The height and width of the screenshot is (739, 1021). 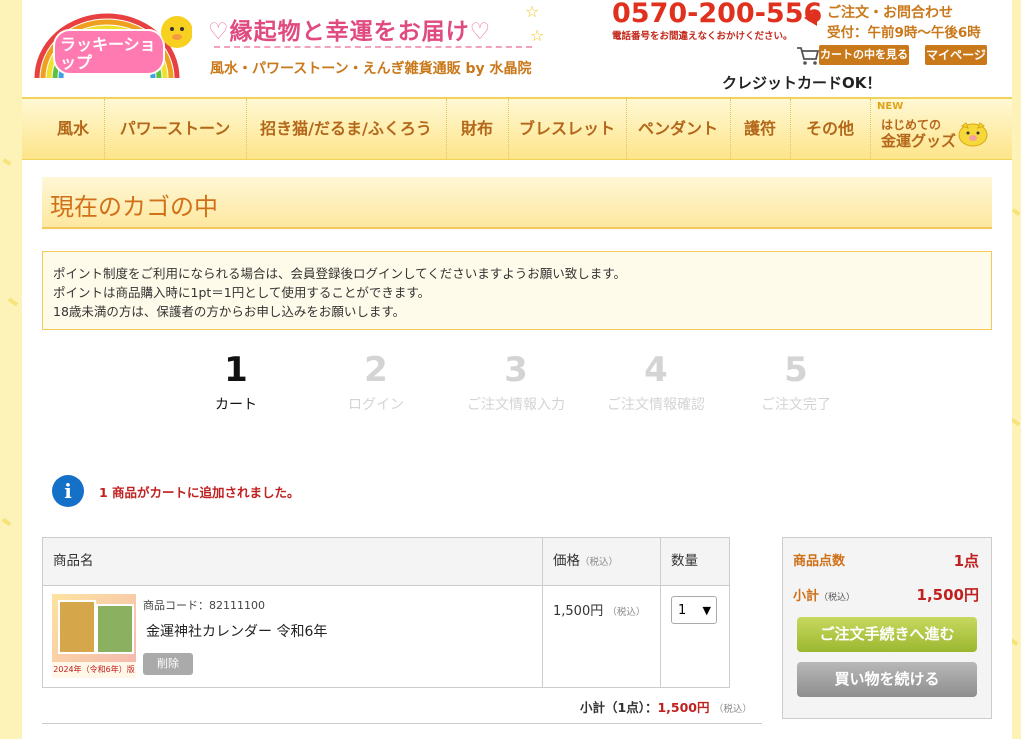 I want to click on table-header: 商品名 価格（税込） 数量, so click(x=386, y=562).